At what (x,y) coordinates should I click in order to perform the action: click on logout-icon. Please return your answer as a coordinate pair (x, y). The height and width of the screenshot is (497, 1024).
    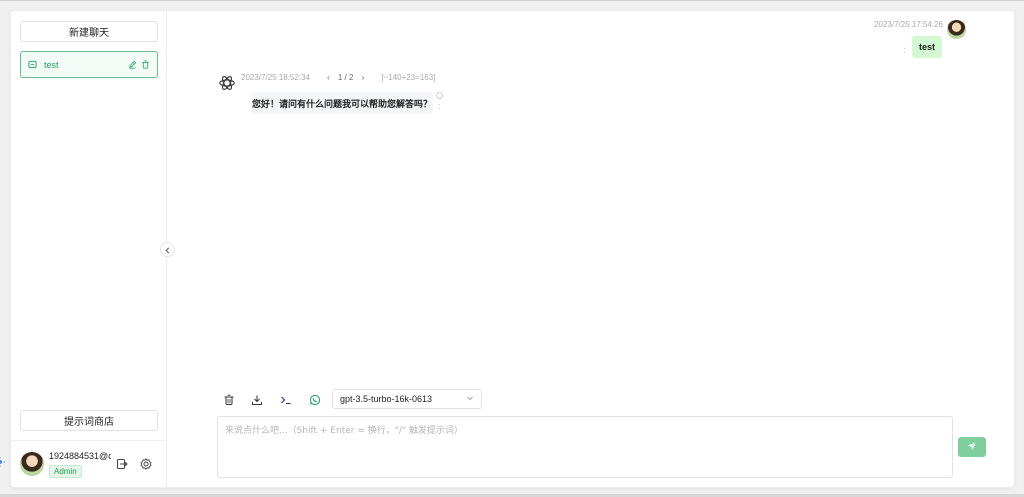
    Looking at the image, I should click on (122, 464).